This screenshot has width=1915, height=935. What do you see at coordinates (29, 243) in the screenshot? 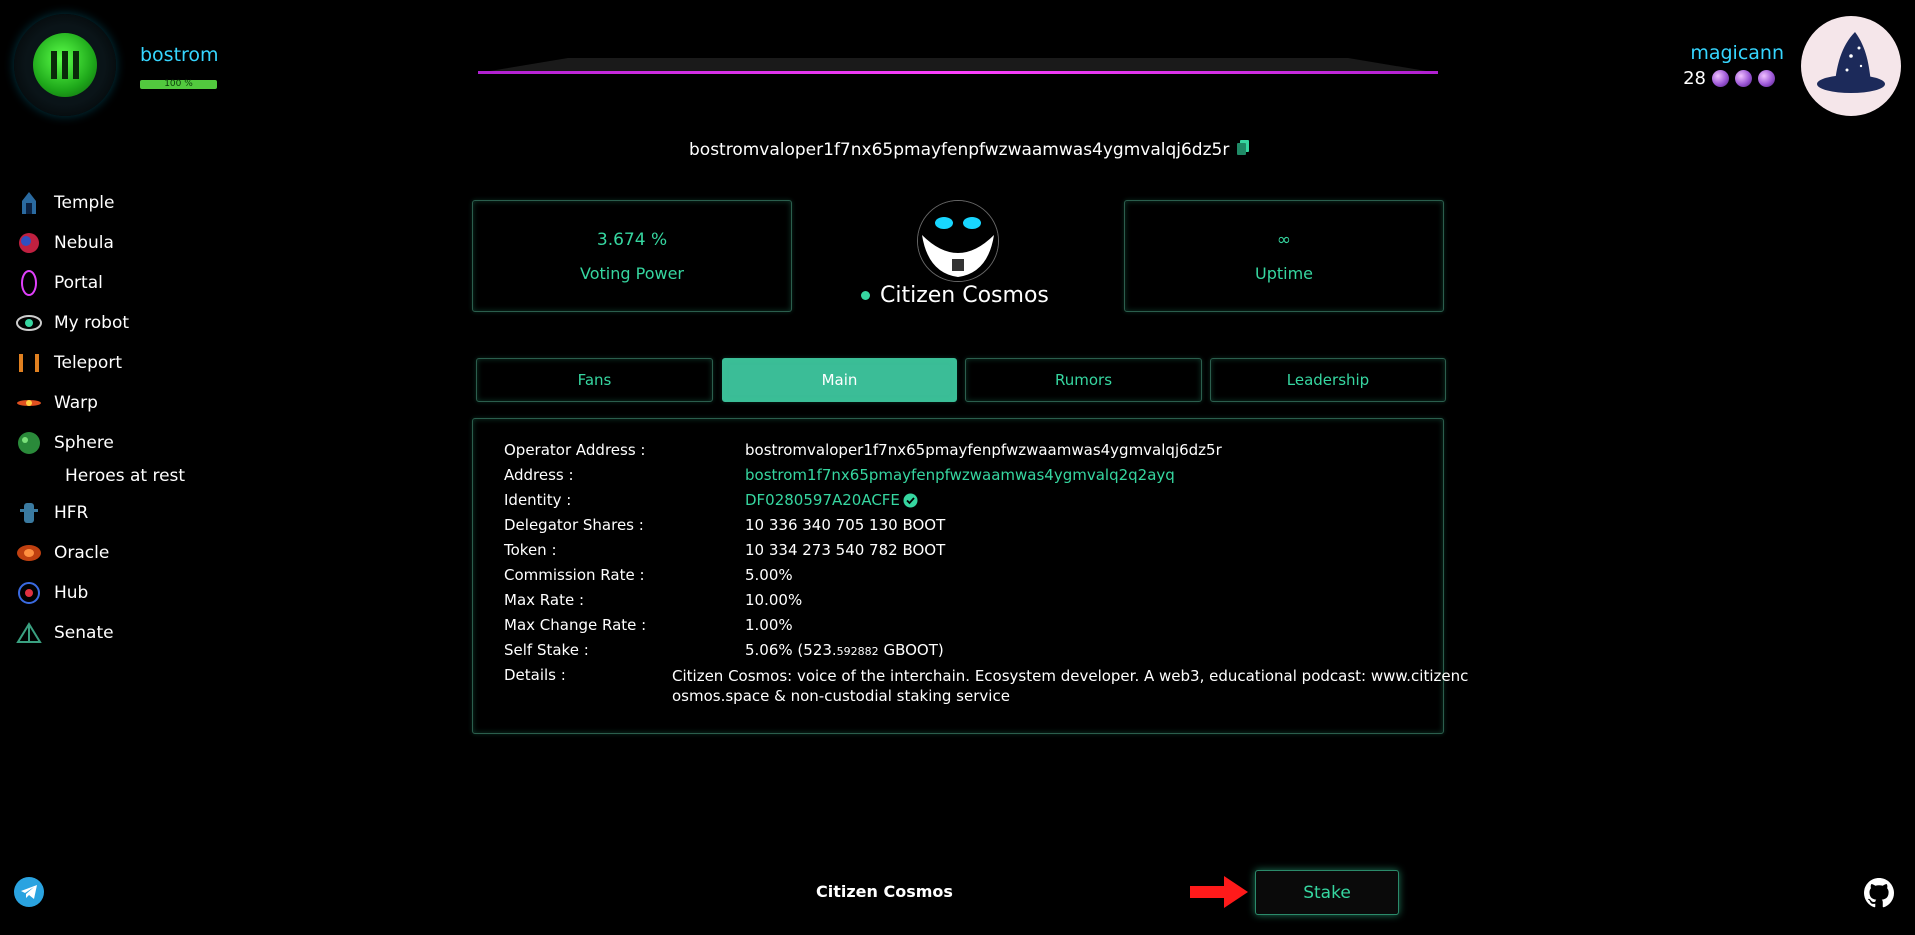
I see `nebula-icon` at bounding box center [29, 243].